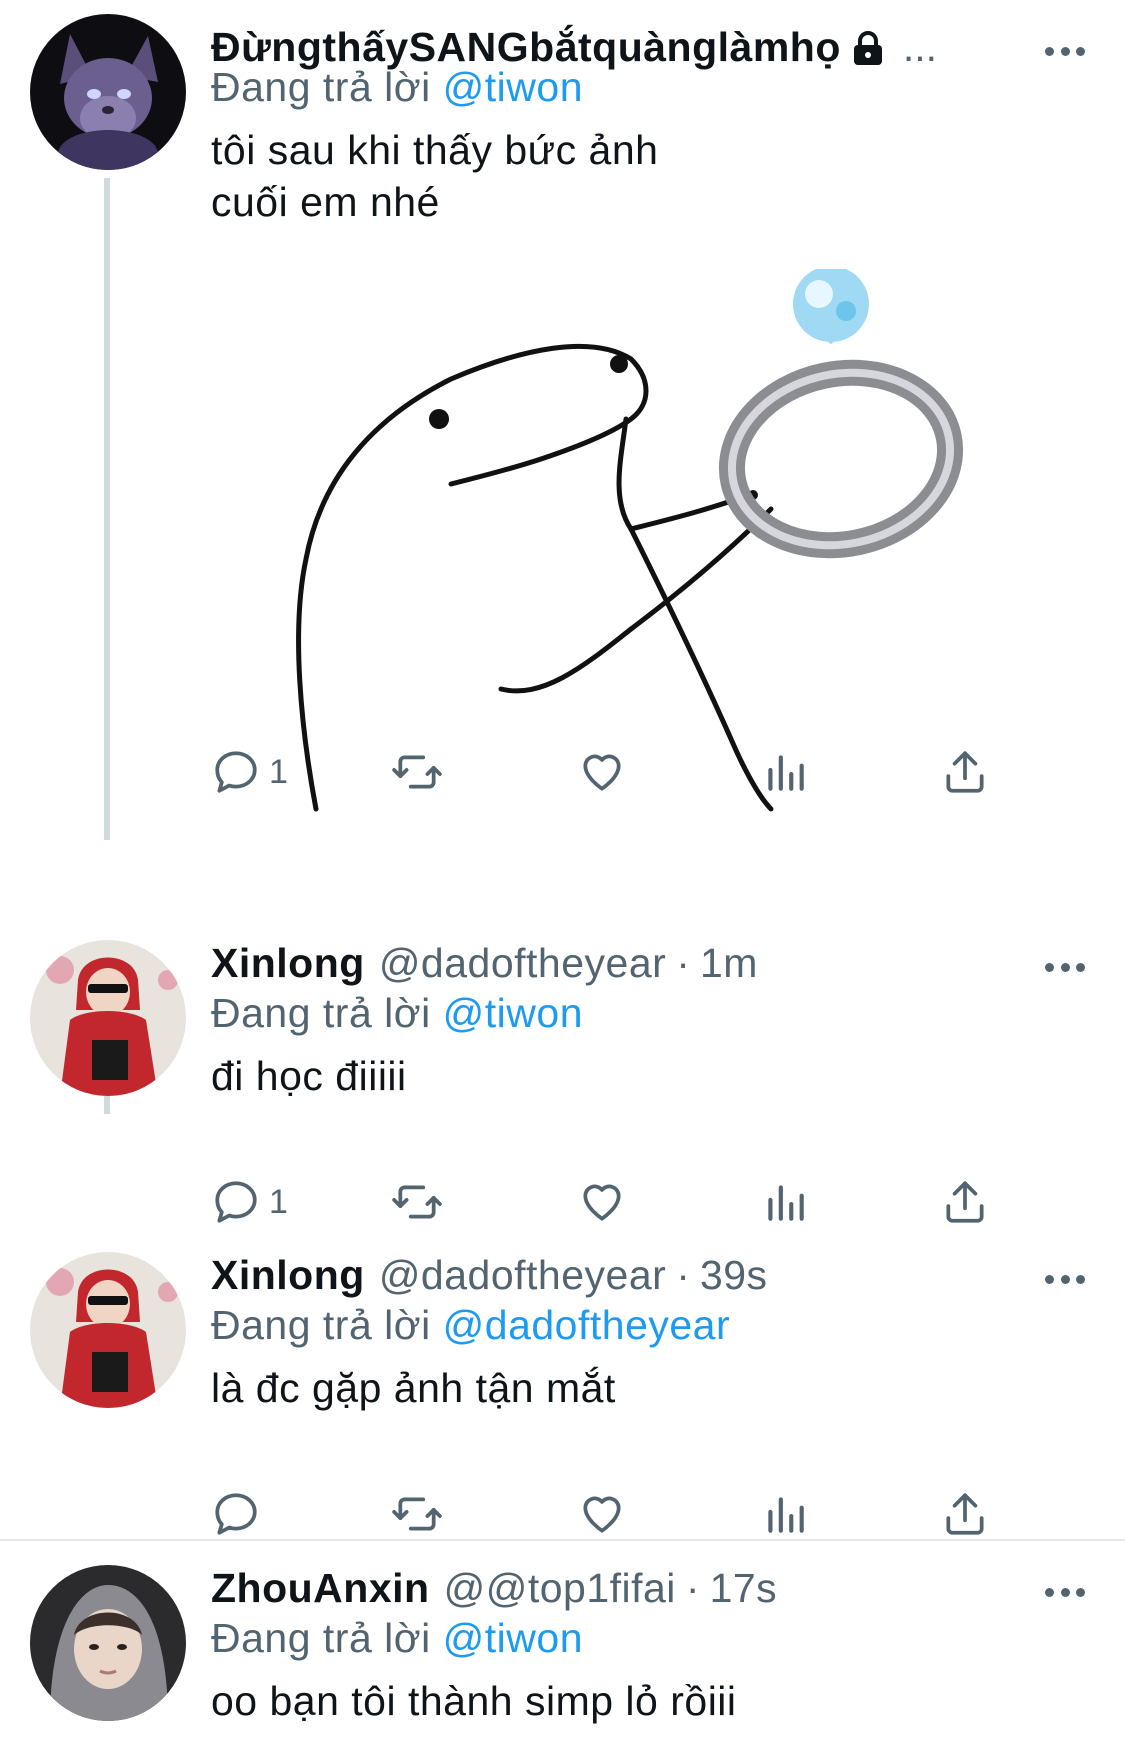 This screenshot has width=1125, height=1758. Describe the element at coordinates (744, 1588) in the screenshot. I see `timestamp: 17s` at that location.